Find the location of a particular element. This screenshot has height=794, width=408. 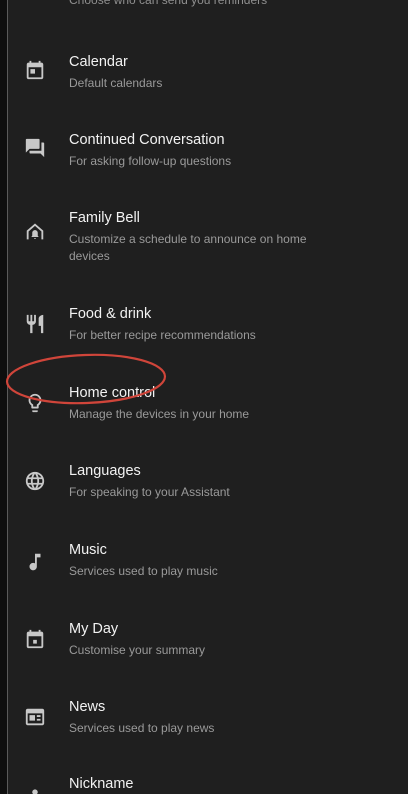

settings-item-title: News is located at coordinates (87, 707).